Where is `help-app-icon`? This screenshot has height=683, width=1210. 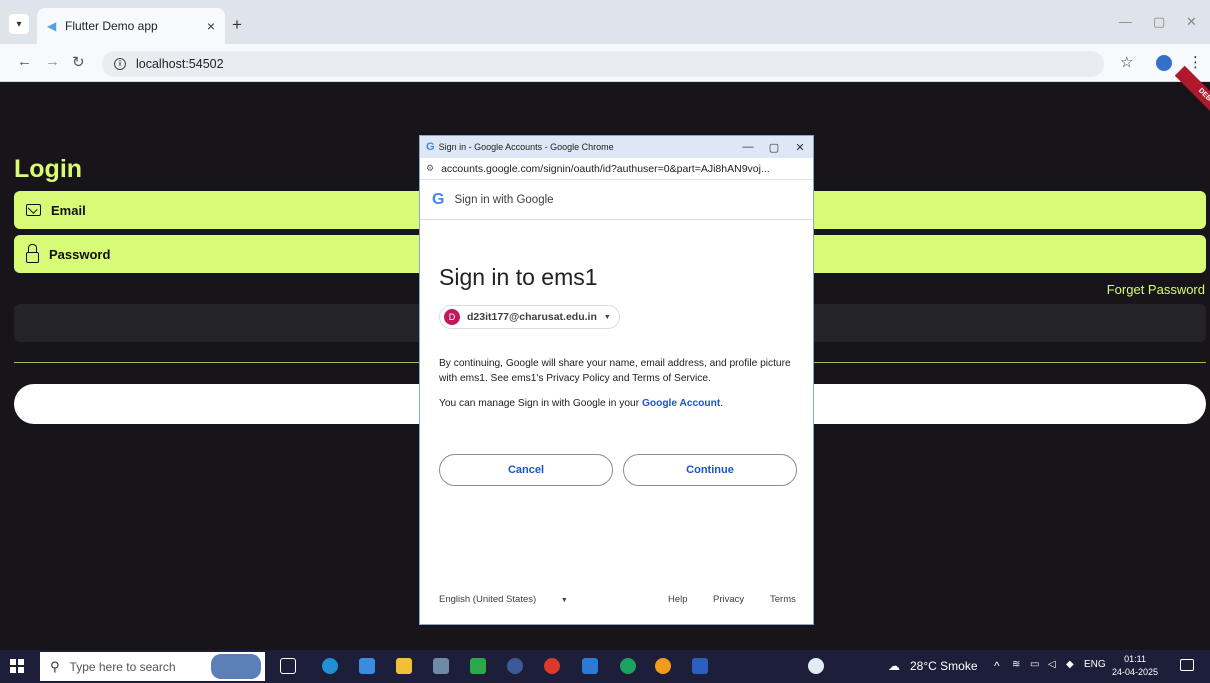 help-app-icon is located at coordinates (816, 666).